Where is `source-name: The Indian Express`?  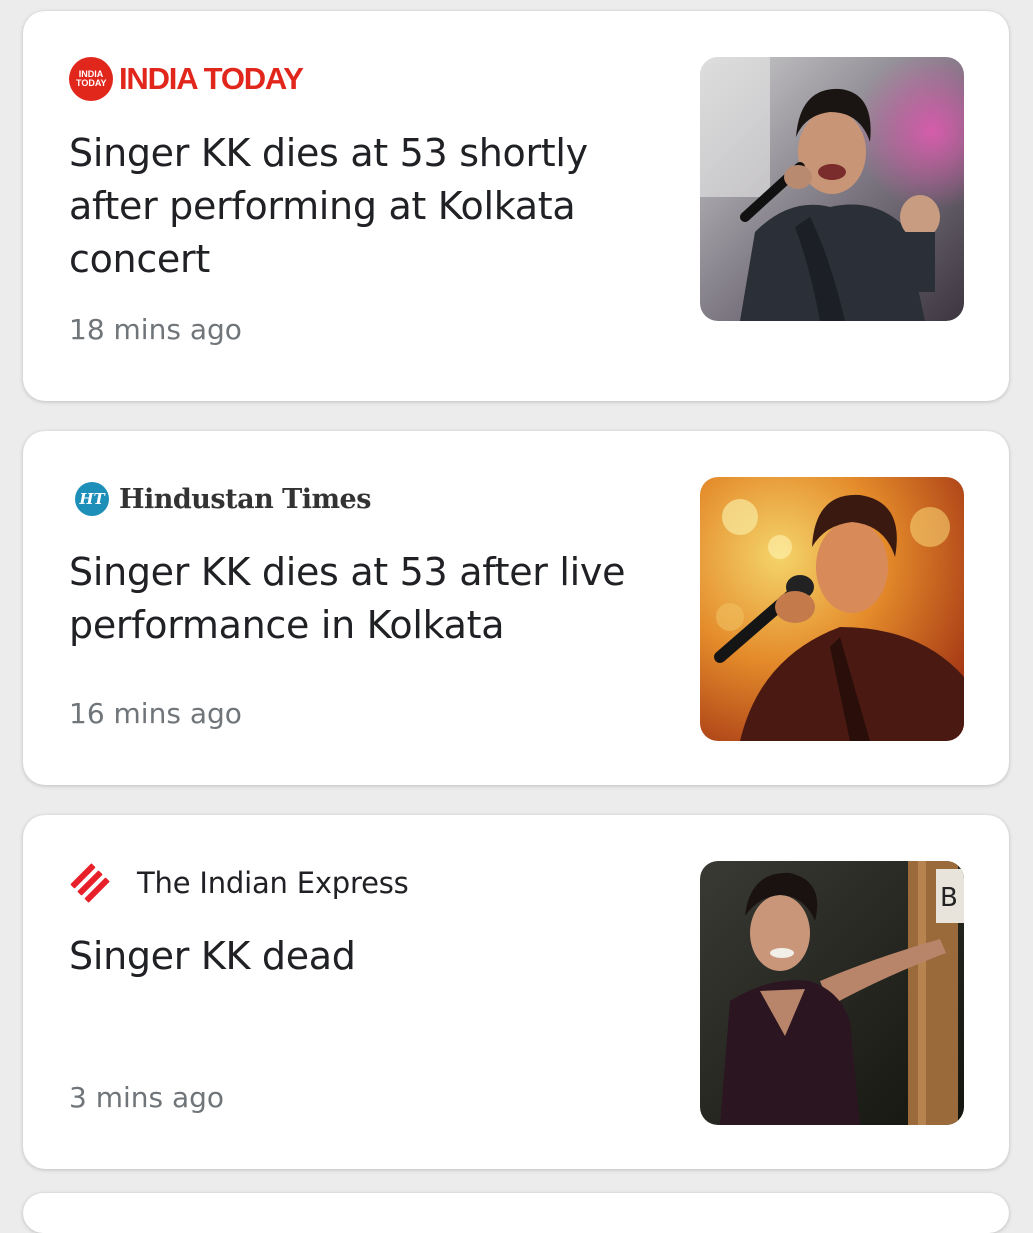 source-name: The Indian Express is located at coordinates (273, 883).